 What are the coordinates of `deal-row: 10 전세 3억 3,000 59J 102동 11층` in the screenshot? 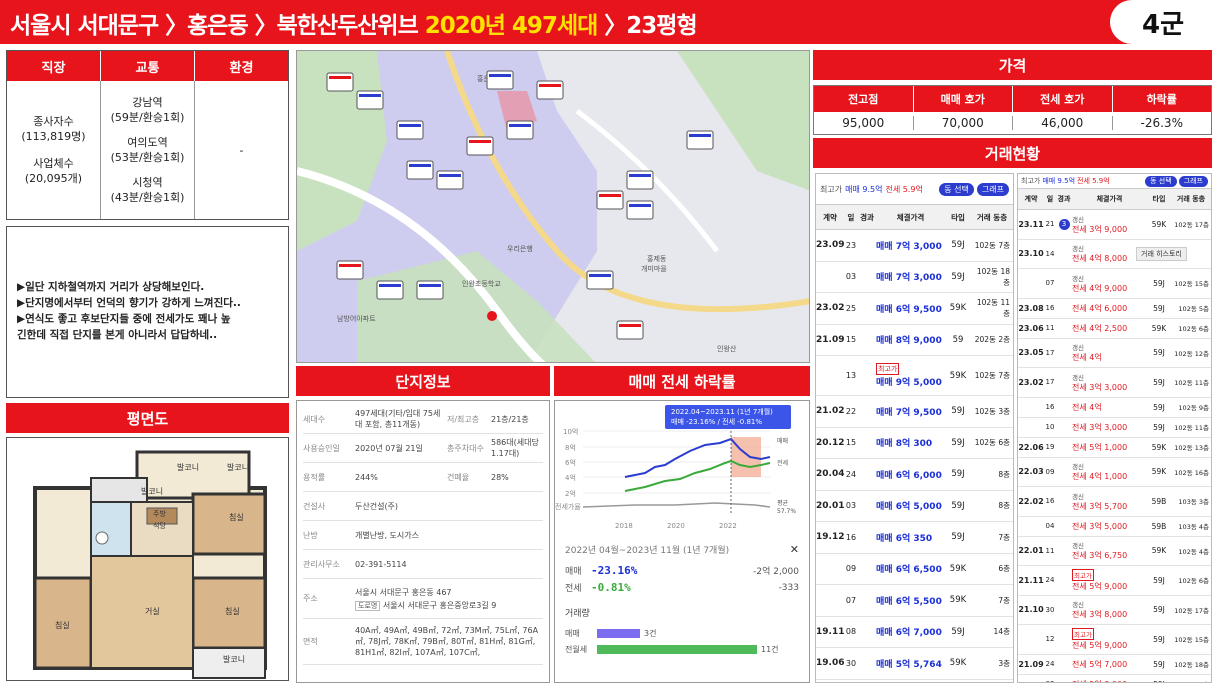 It's located at (1114, 428).